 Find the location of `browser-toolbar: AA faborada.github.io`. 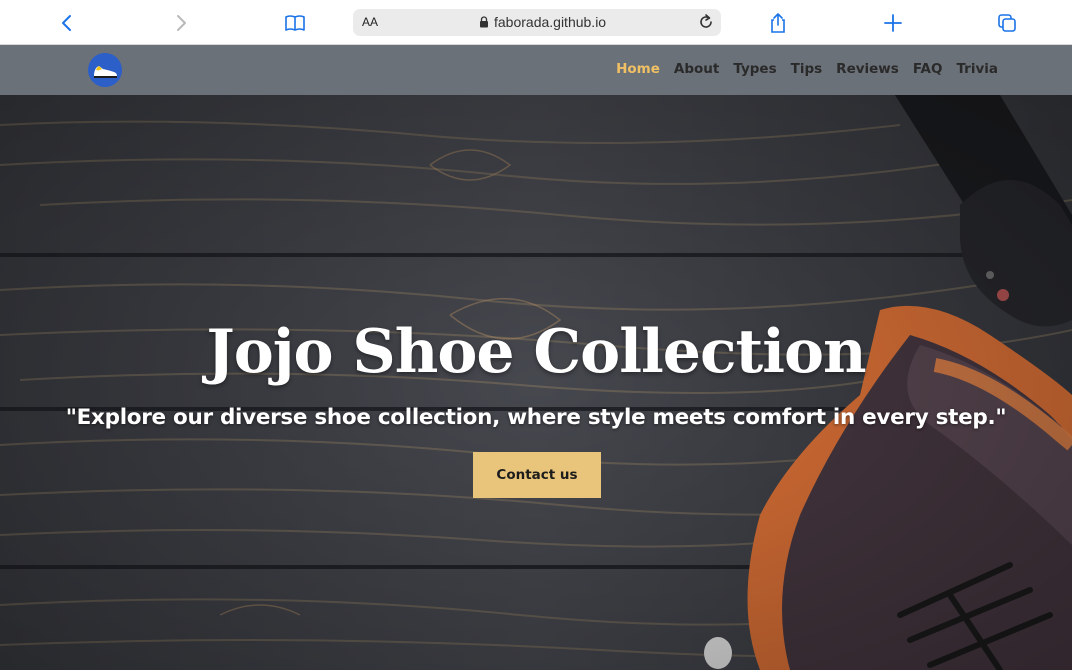

browser-toolbar: AA faborada.github.io is located at coordinates (536, 22).